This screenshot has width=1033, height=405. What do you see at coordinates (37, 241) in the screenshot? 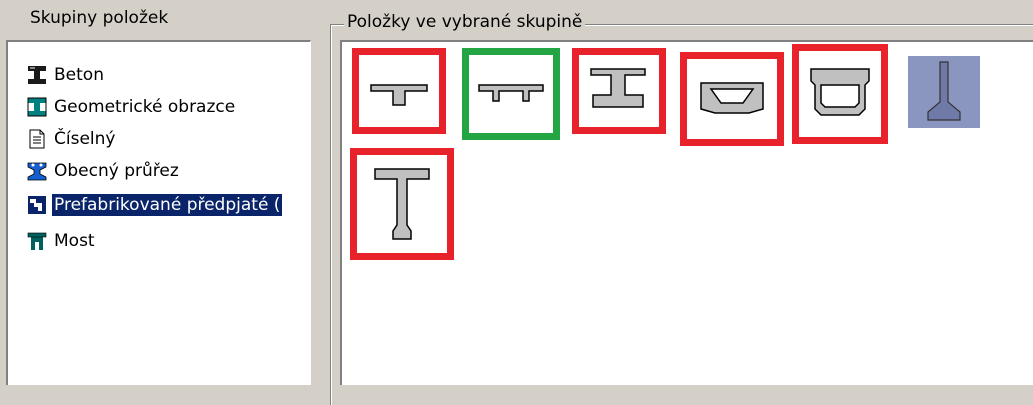
I see `bridge-icon` at bounding box center [37, 241].